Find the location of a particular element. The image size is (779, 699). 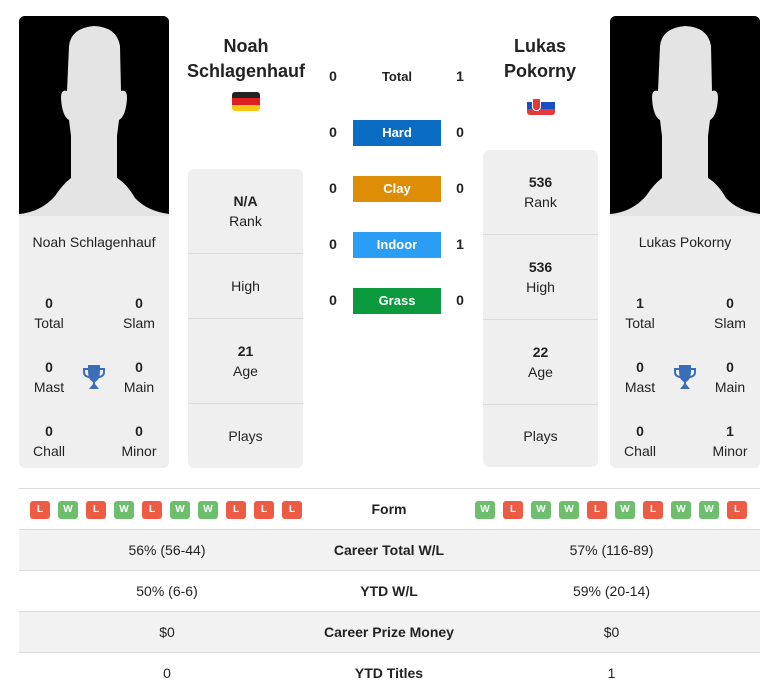

h2h-grass: 0 Grass 0 is located at coordinates (400, 301).